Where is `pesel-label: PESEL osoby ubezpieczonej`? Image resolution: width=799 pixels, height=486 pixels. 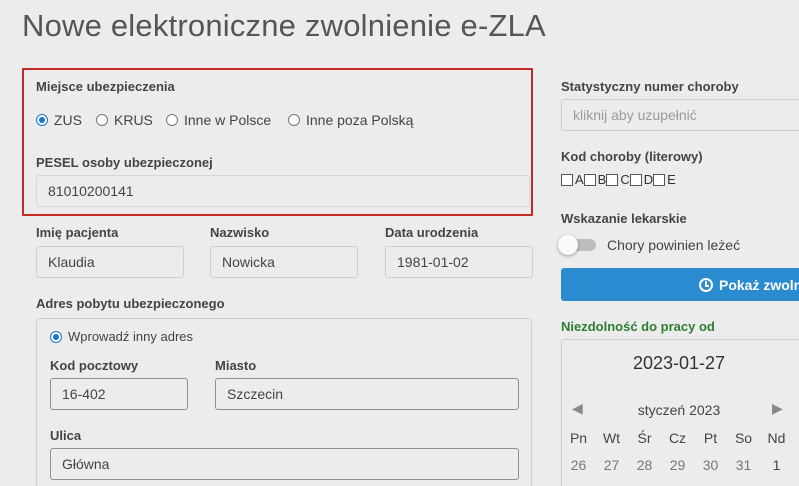
pesel-label: PESEL osoby ubezpieczonej is located at coordinates (124, 162).